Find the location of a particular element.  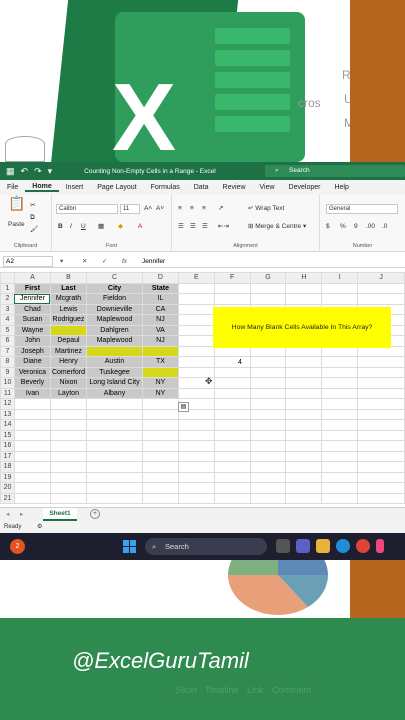

notification-badge: 2 is located at coordinates (17, 546).